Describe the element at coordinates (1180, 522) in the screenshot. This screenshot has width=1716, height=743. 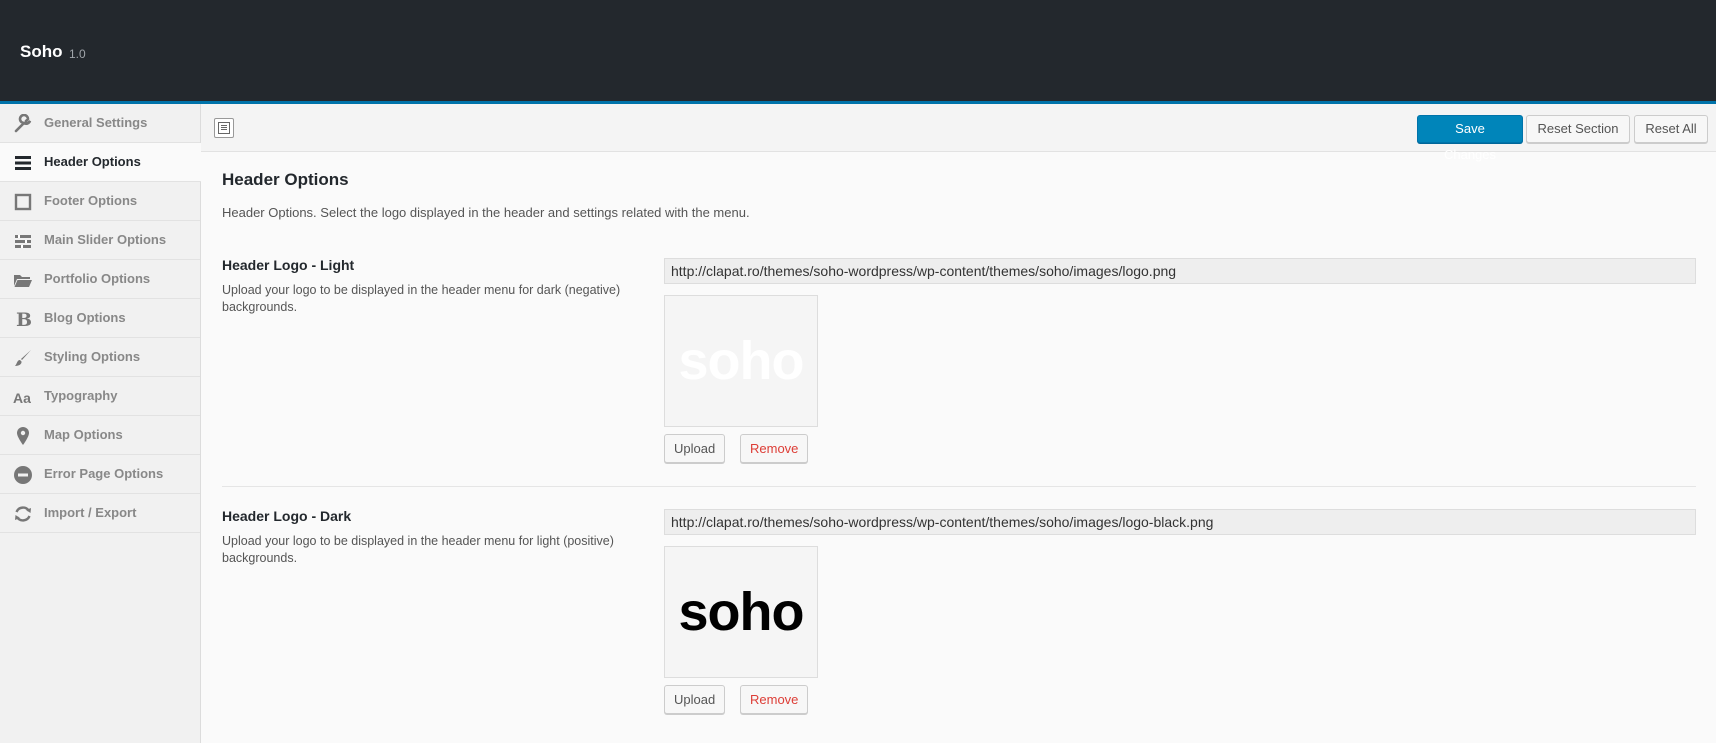
I see `logo-dark-url-input` at that location.